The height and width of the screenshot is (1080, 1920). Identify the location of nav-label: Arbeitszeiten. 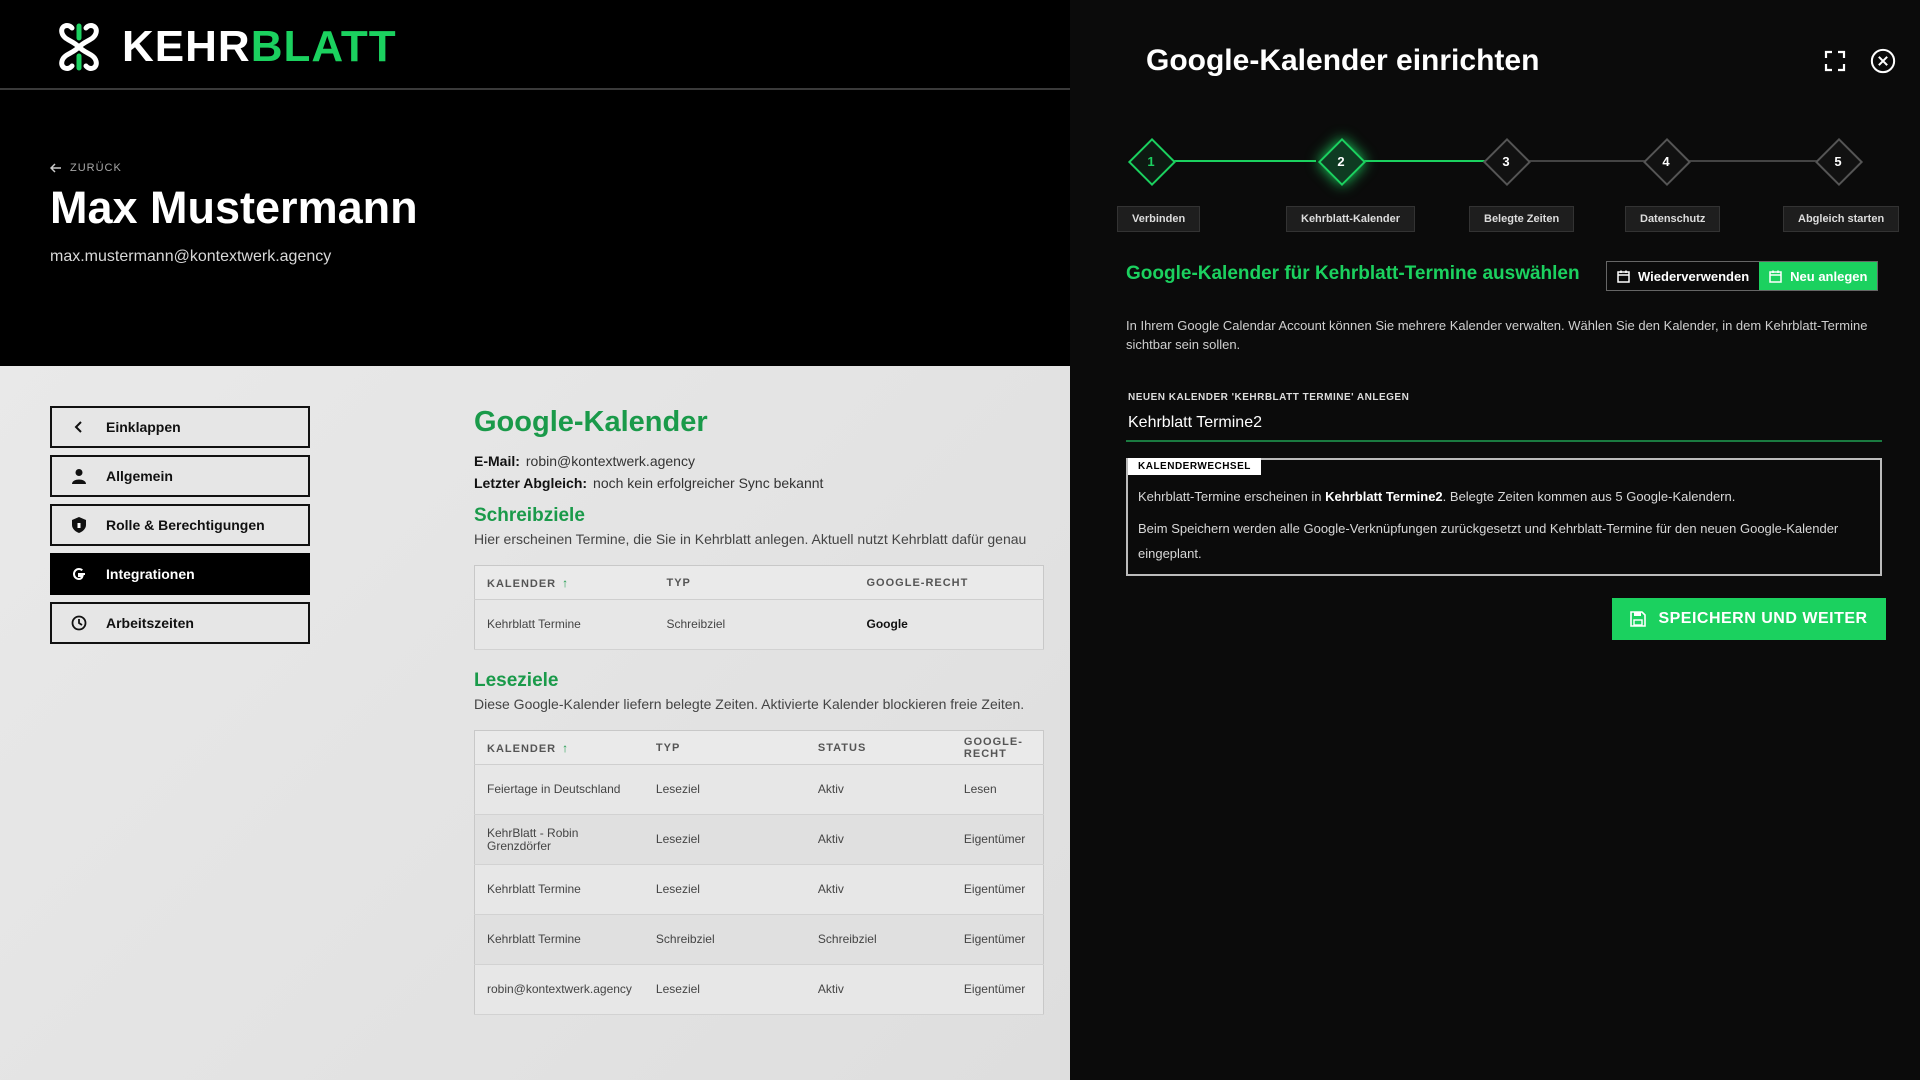
(150, 623).